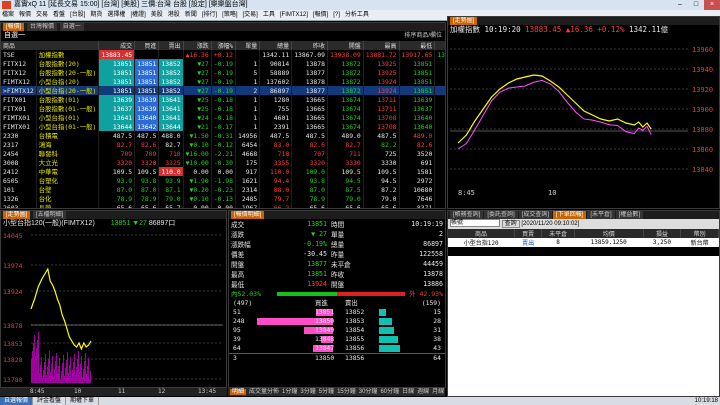  What do you see at coordinates (510, 224) in the screenshot?
I see `query-button: 查詢` at bounding box center [510, 224].